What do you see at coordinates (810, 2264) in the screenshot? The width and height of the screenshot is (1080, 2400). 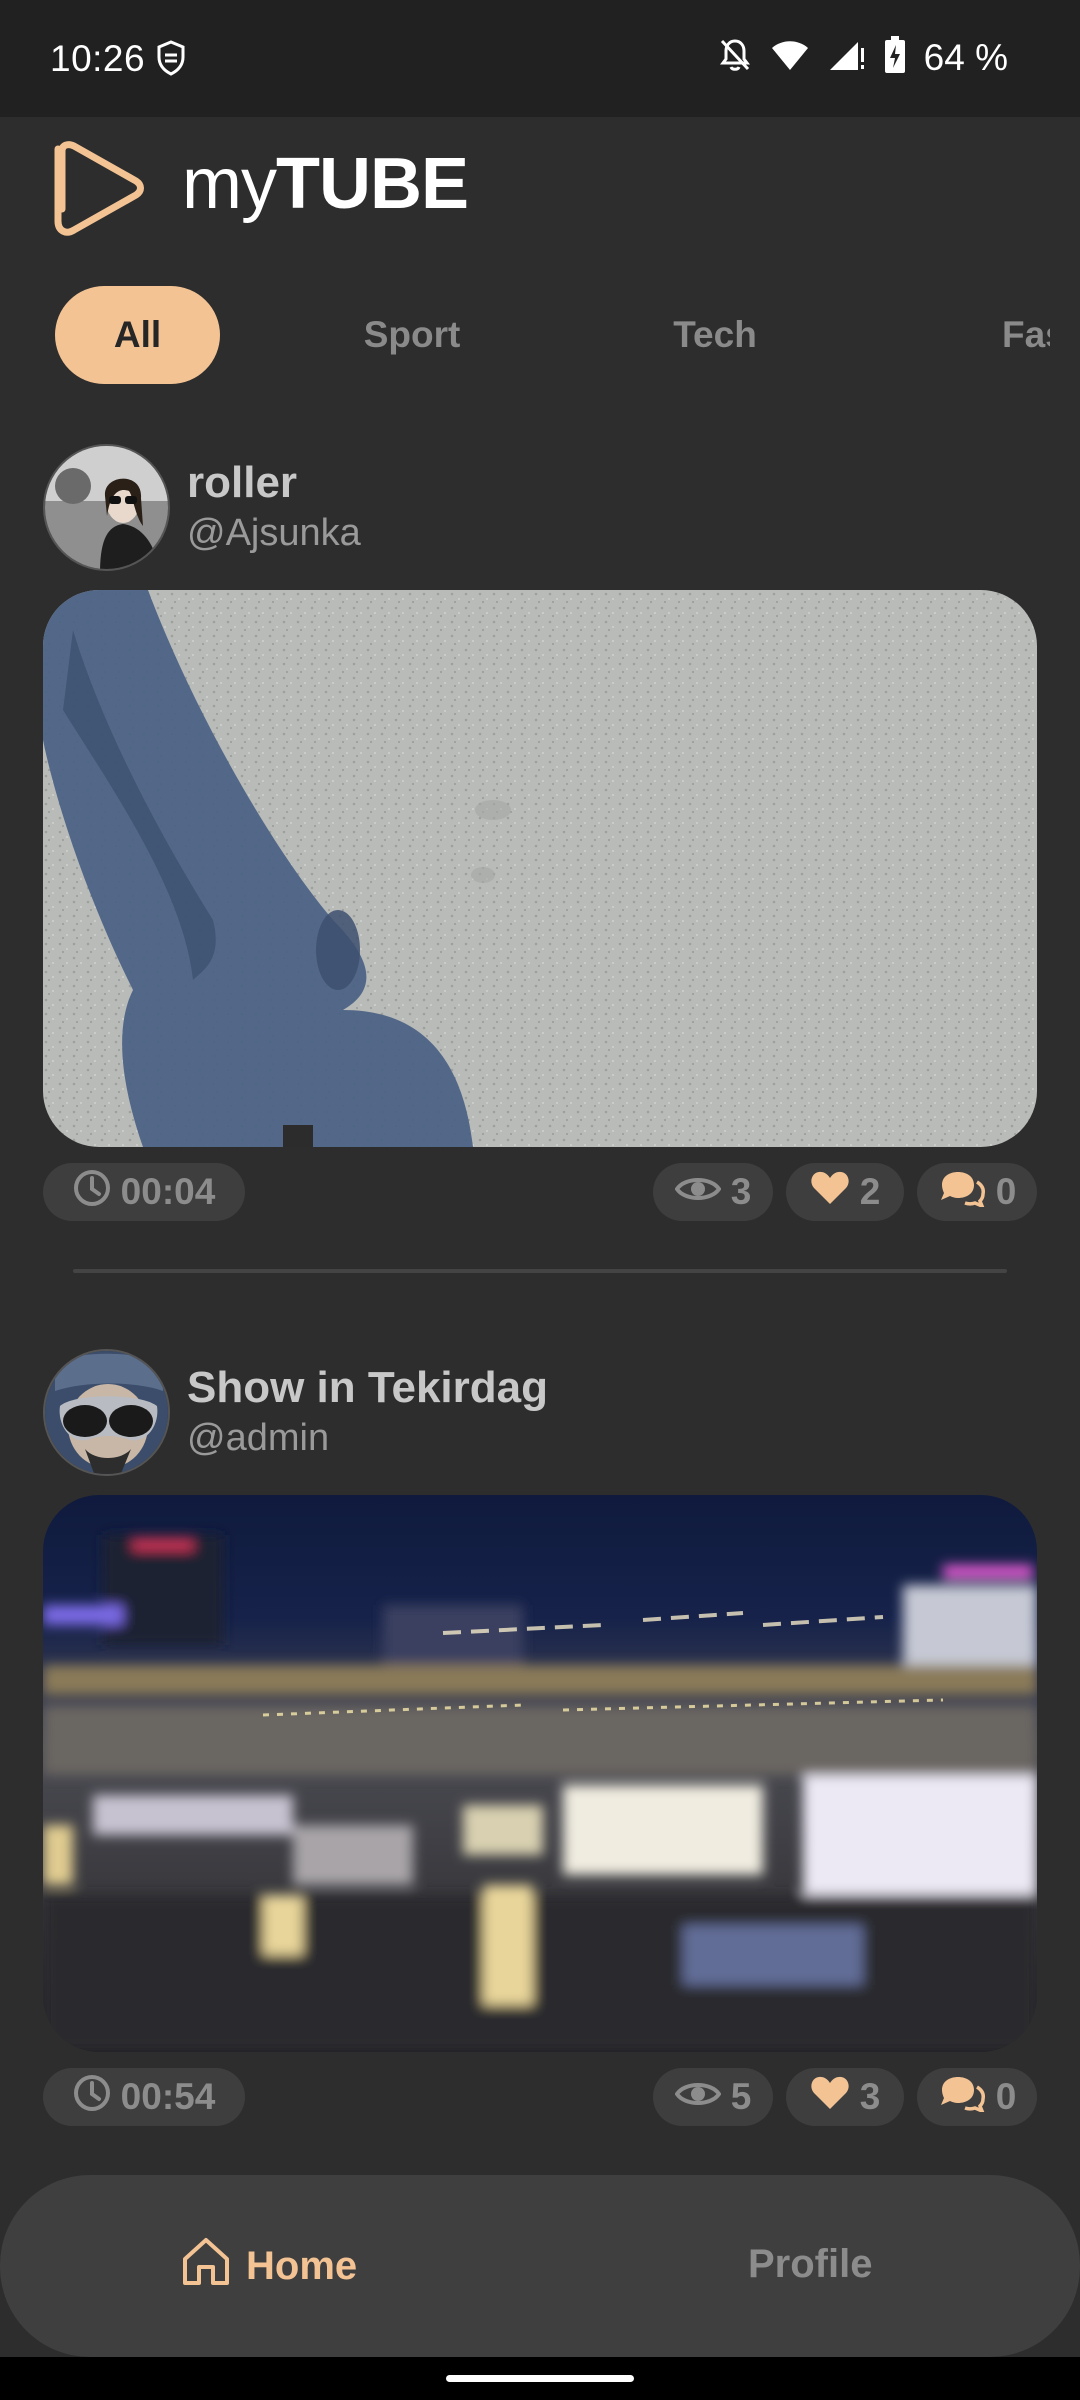 I see `nav-profile-tab: Profile` at bounding box center [810, 2264].